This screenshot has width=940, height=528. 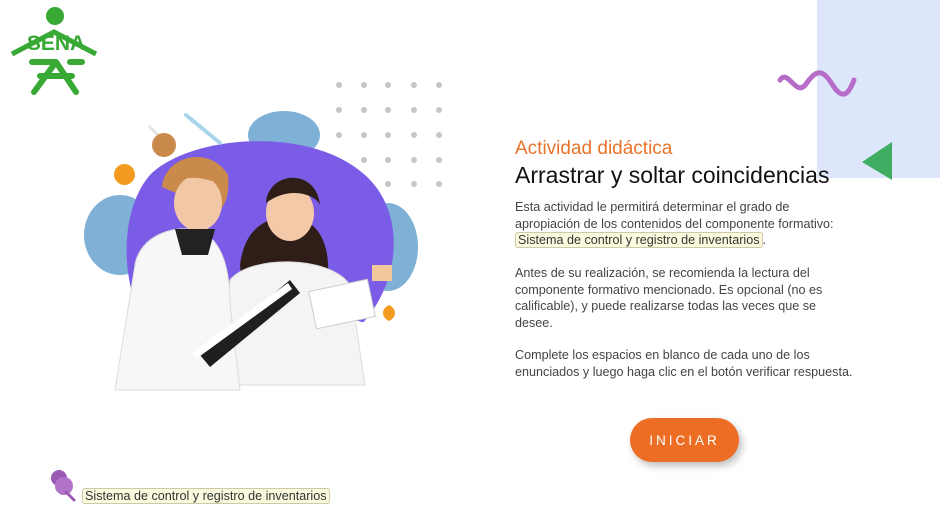 What do you see at coordinates (124, 174) in the screenshot?
I see `orange-dot-decoration` at bounding box center [124, 174].